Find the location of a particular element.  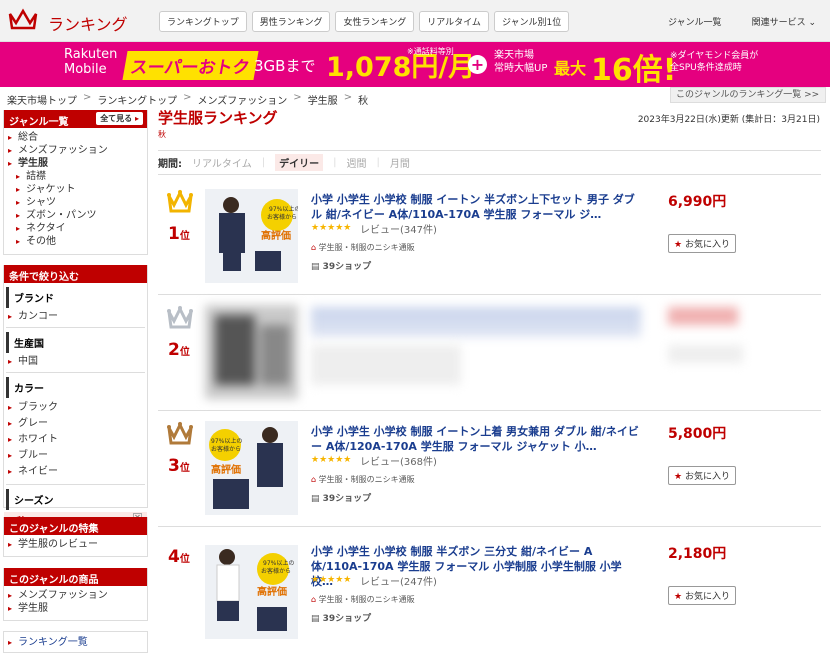

products-item: 学生服 is located at coordinates (75, 608).